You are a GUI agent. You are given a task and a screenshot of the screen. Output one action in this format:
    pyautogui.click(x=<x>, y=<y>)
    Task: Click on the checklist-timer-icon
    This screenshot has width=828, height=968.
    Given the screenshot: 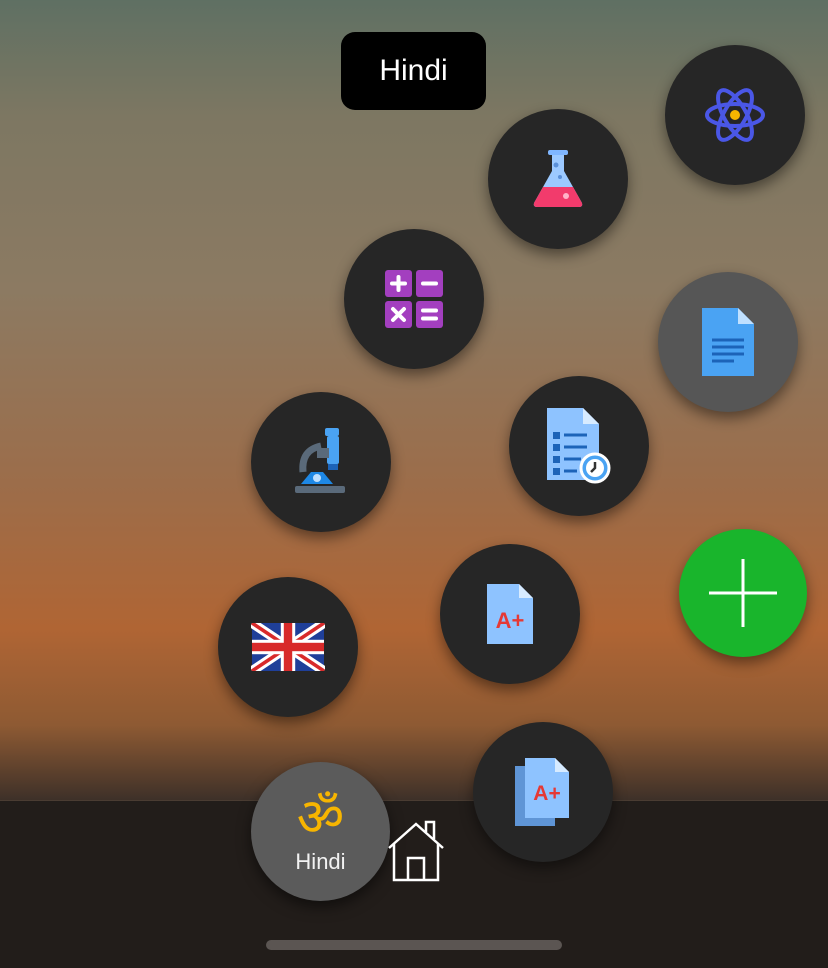 What is the action you would take?
    pyautogui.click(x=579, y=446)
    